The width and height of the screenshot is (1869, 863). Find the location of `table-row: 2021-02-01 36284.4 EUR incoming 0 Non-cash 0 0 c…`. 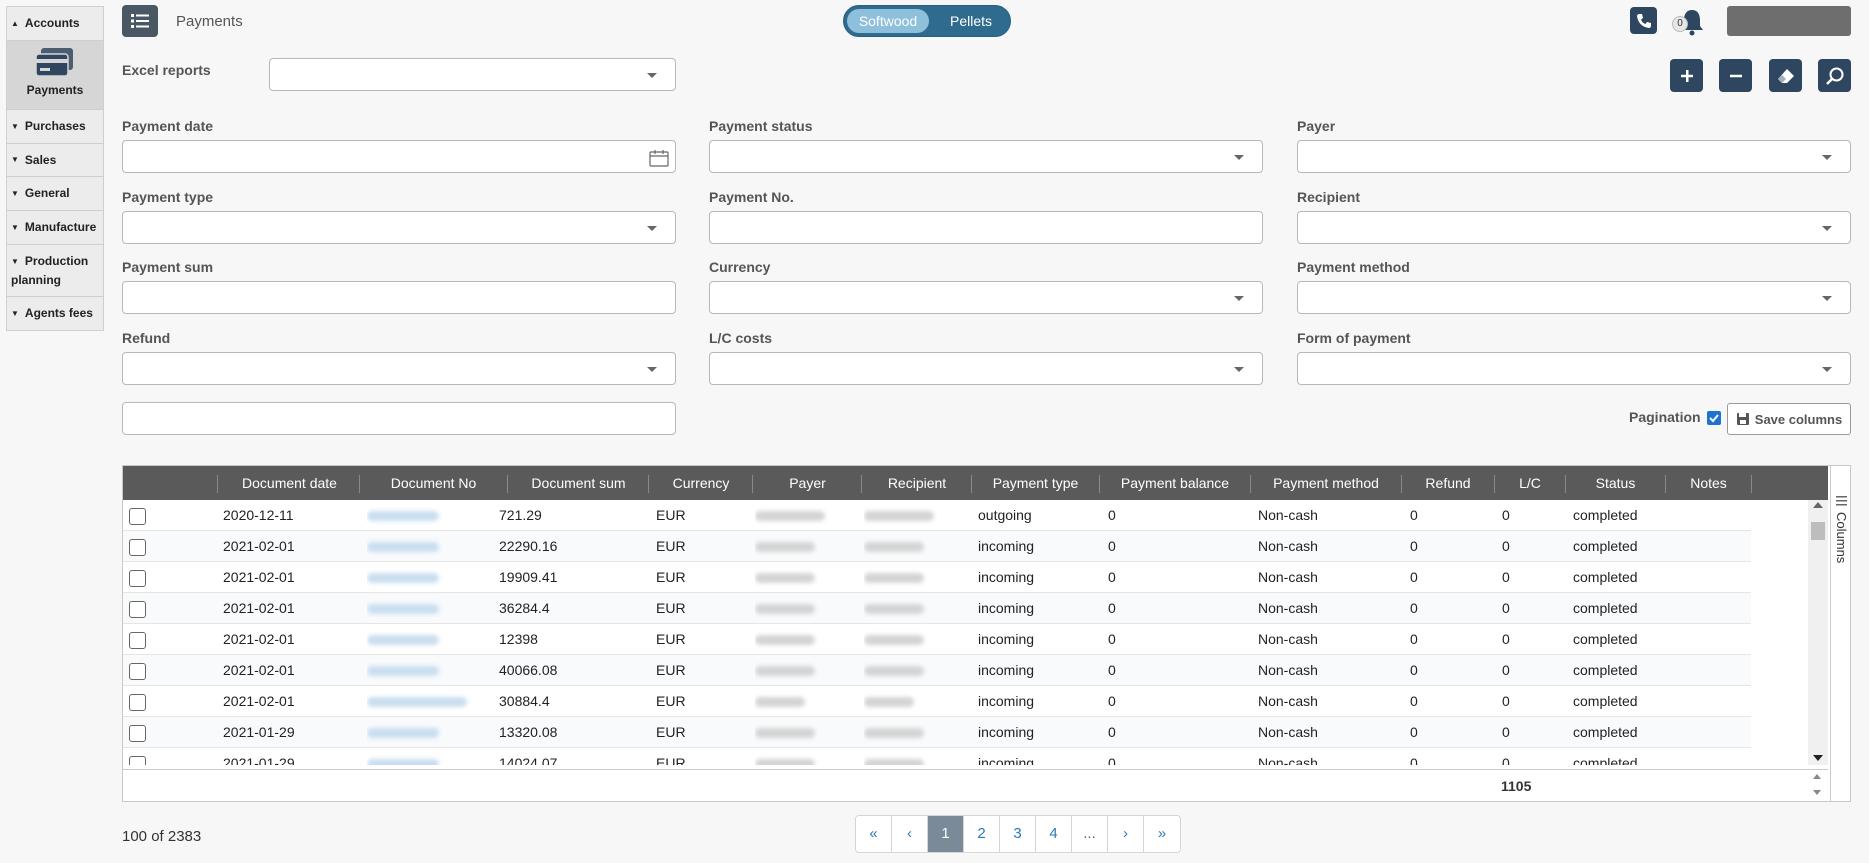

table-row: 2021-02-01 36284.4 EUR incoming 0 Non-cash 0 0 c… is located at coordinates (937, 608).